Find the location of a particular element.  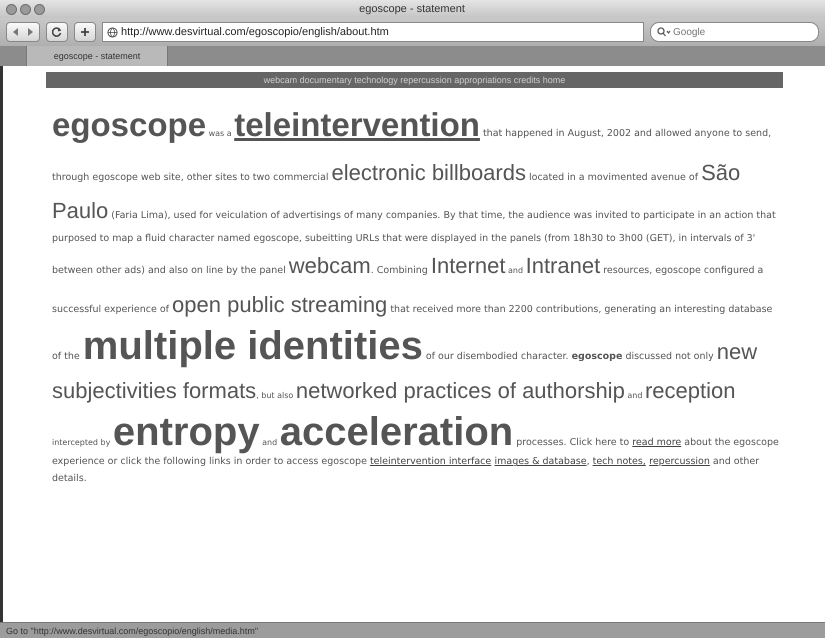

plus-icon is located at coordinates (85, 32).